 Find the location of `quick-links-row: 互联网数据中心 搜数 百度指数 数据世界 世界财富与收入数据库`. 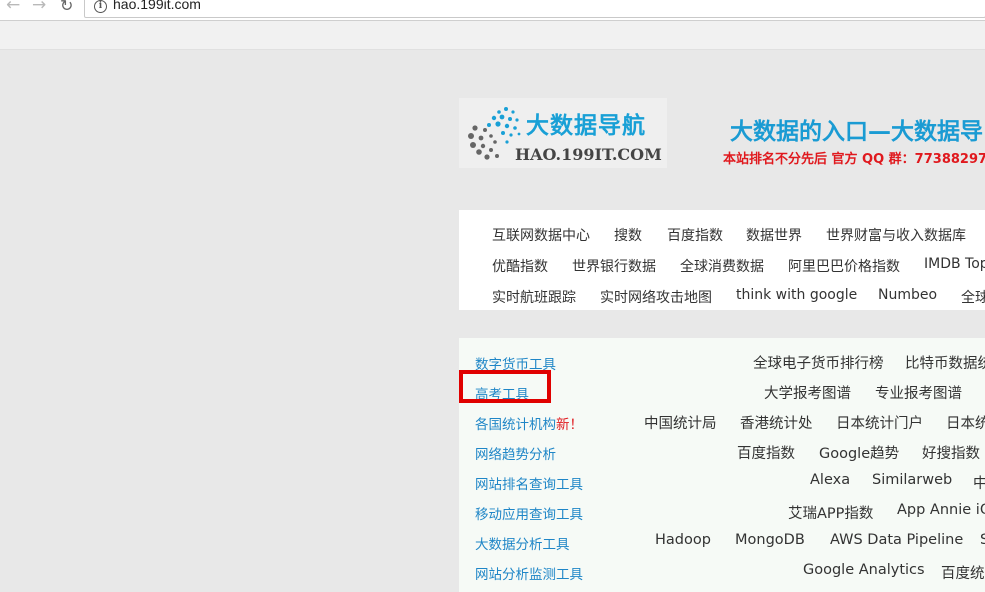

quick-links-row: 互联网数据中心 搜数 百度指数 数据世界 世界财富与收入数据库 is located at coordinates (722, 235).